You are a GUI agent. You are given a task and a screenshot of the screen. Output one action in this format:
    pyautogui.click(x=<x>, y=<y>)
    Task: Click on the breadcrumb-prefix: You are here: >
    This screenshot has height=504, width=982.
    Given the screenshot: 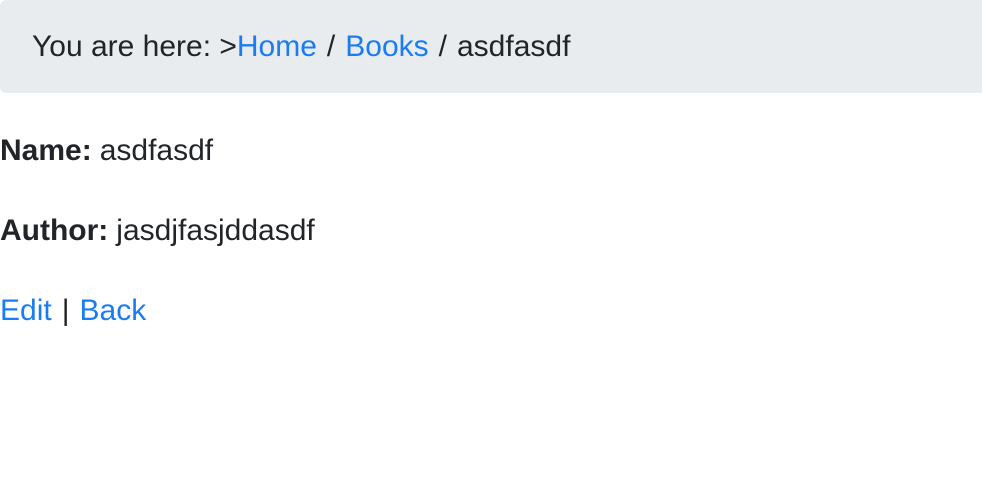 What is the action you would take?
    pyautogui.click(x=134, y=46)
    